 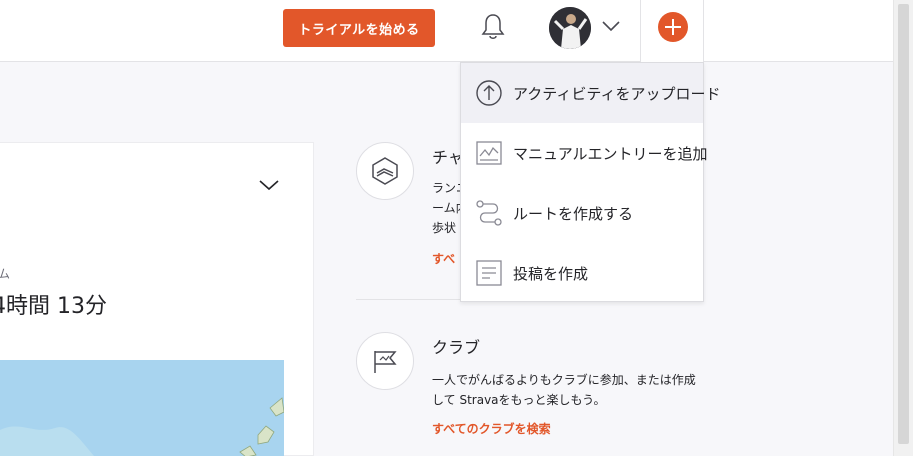 I want to click on user-avatar, so click(x=570, y=28).